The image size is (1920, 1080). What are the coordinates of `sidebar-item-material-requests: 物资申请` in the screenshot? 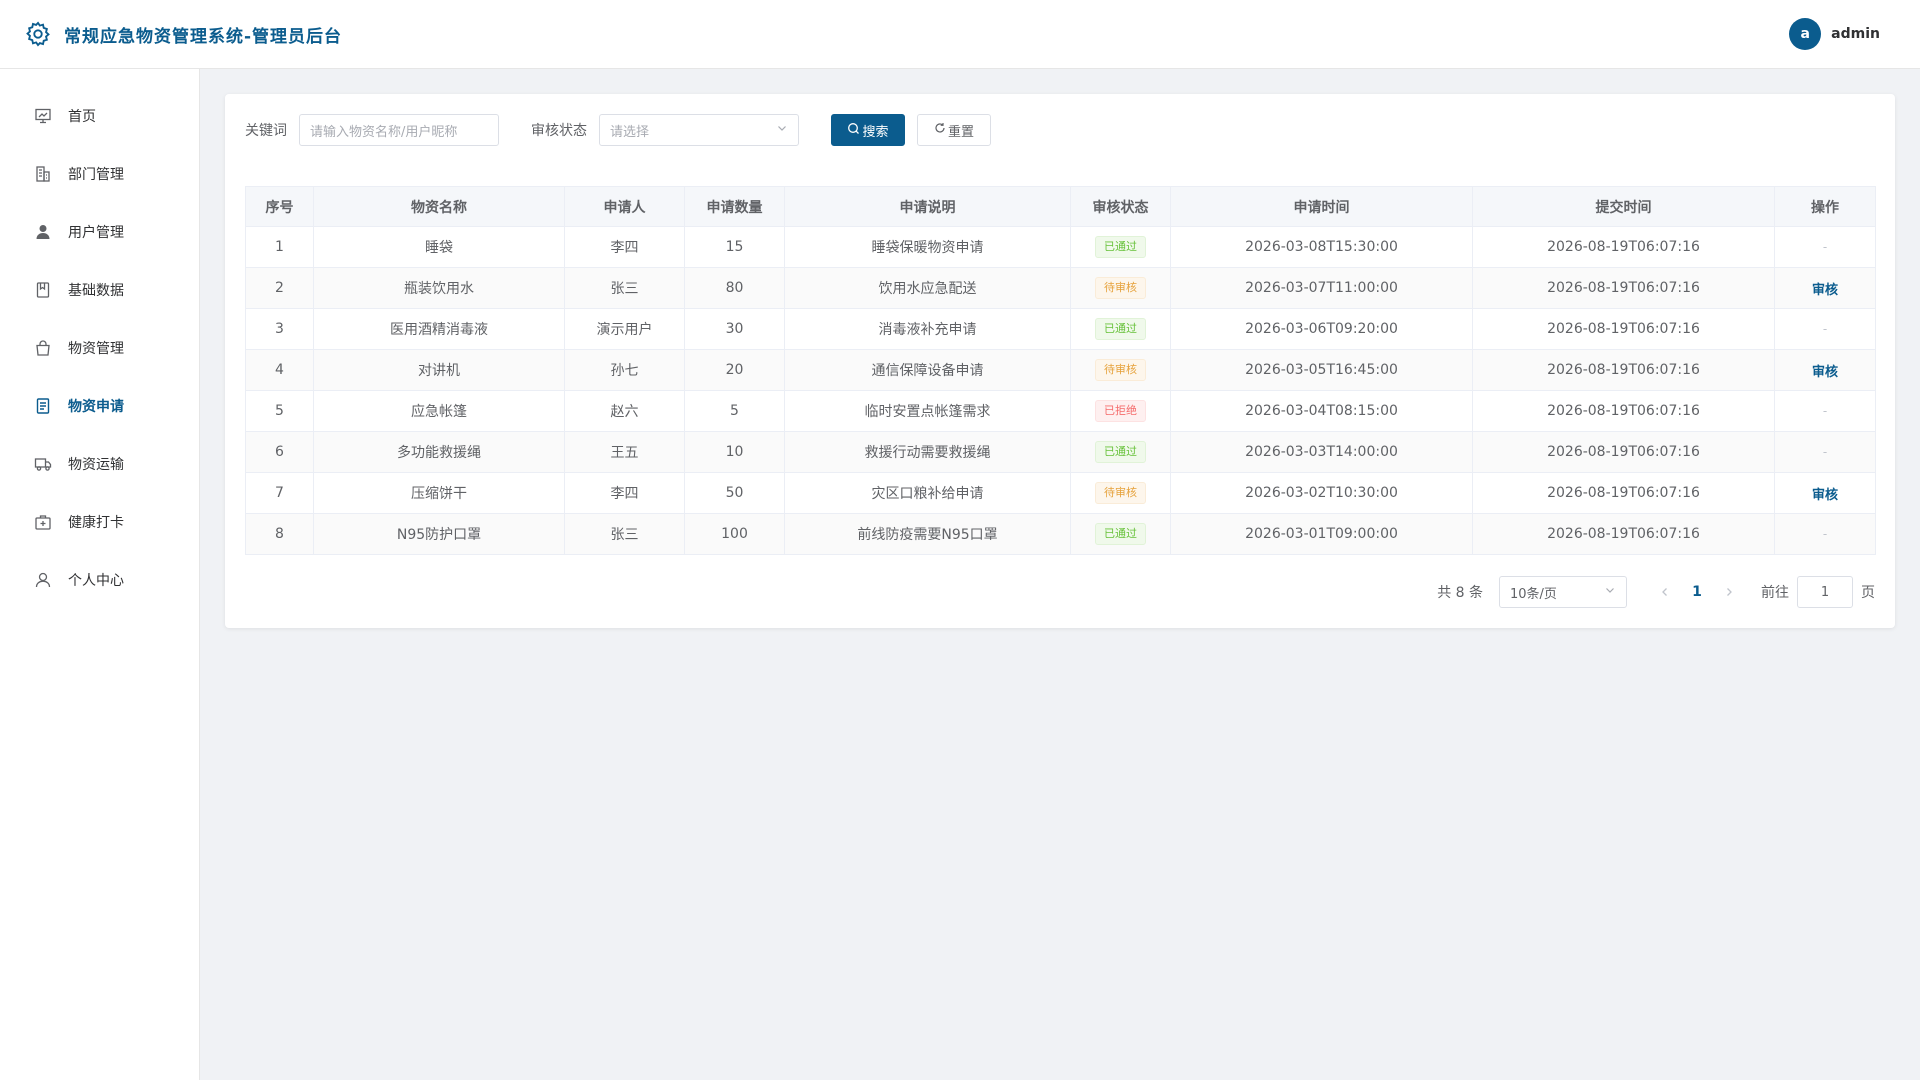 It's located at (99, 406).